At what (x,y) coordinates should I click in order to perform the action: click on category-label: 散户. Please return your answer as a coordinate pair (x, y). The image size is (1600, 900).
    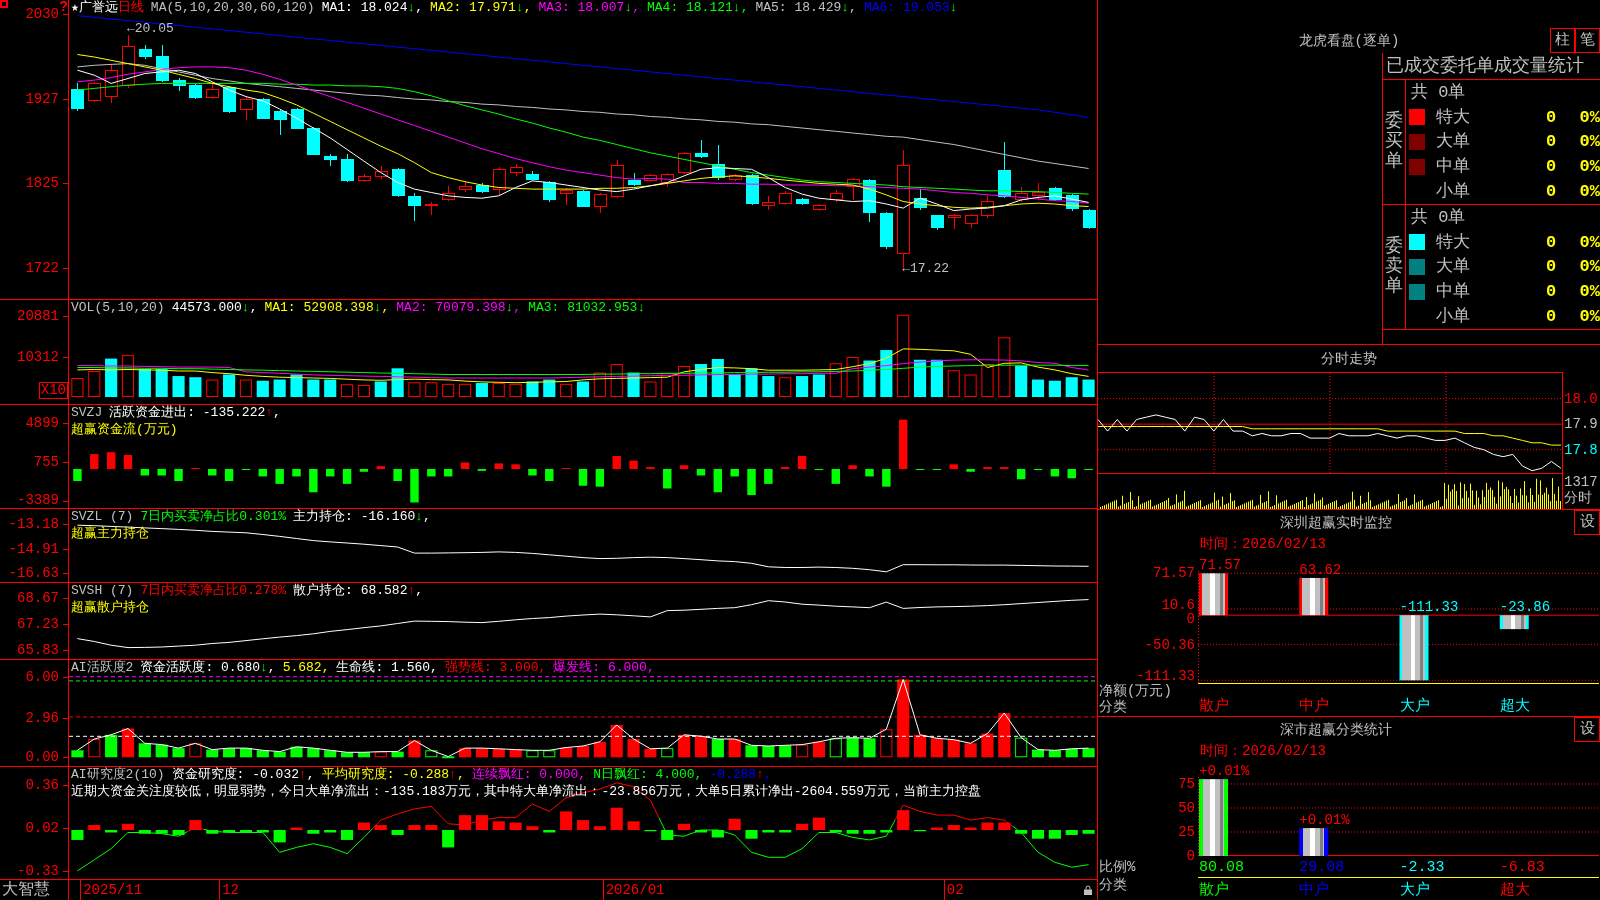
    Looking at the image, I should click on (1214, 706).